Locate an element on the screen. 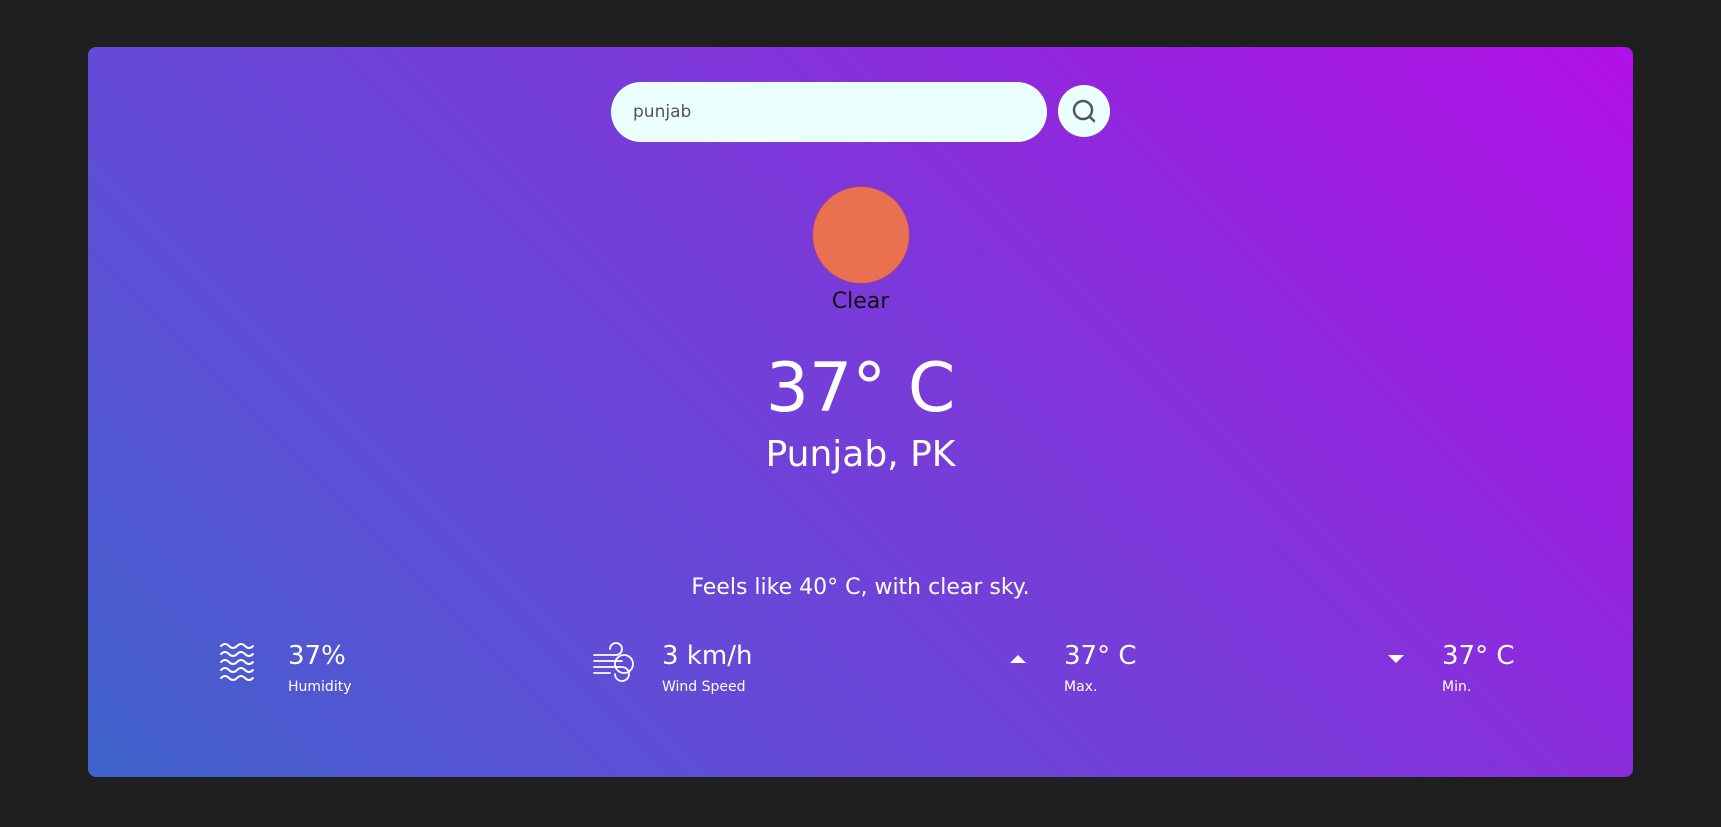  caret-down-icon is located at coordinates (1396, 659).